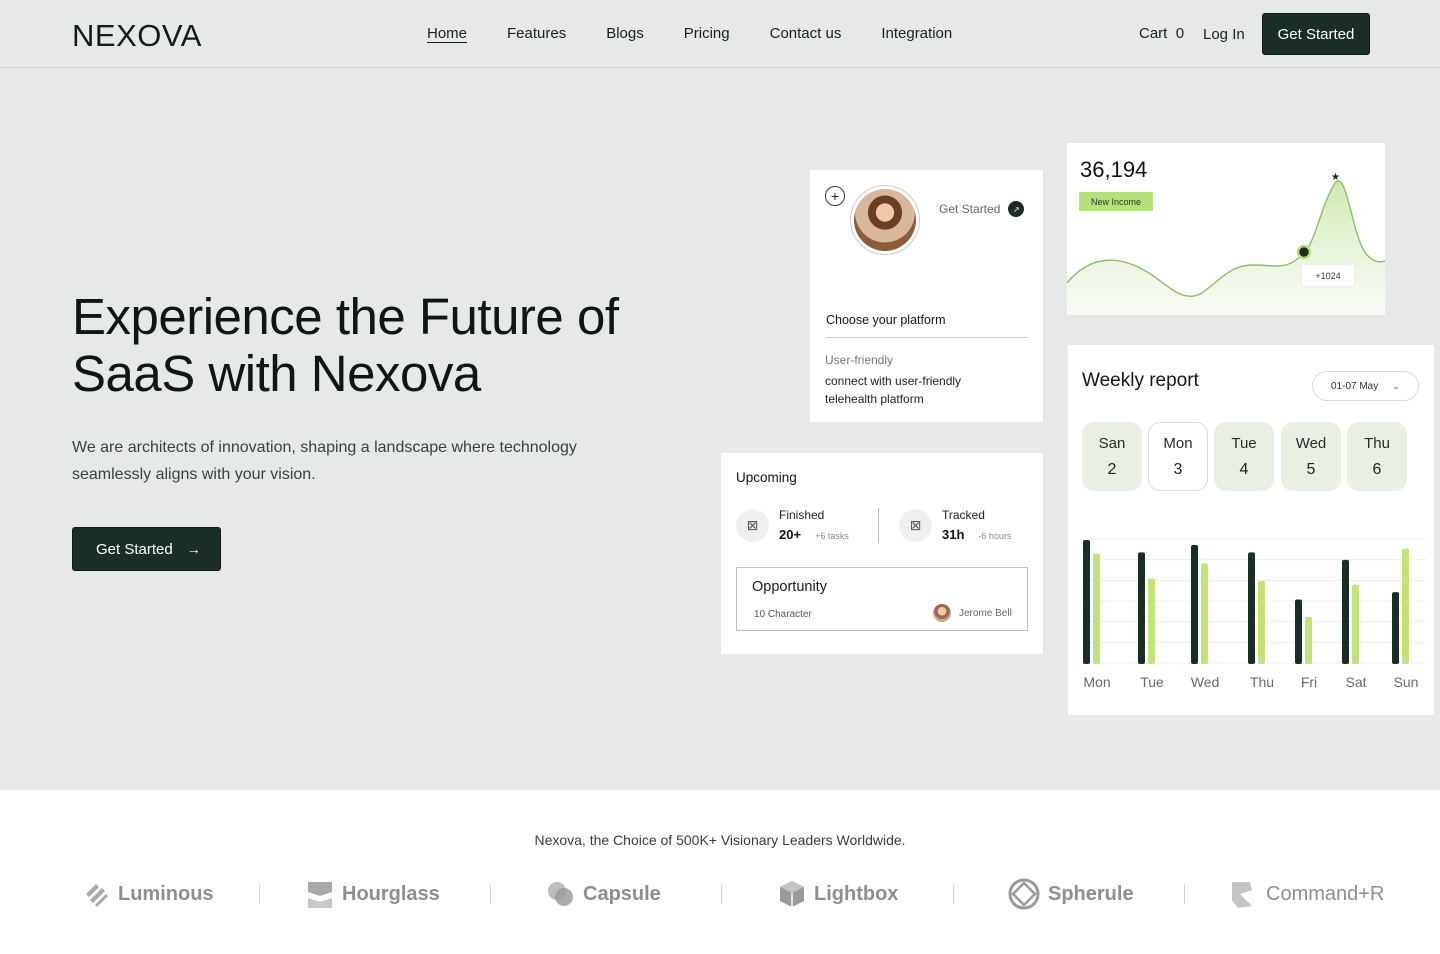  Describe the element at coordinates (1244, 456) in the screenshot. I see `day-pill-tue: Tue 4` at that location.